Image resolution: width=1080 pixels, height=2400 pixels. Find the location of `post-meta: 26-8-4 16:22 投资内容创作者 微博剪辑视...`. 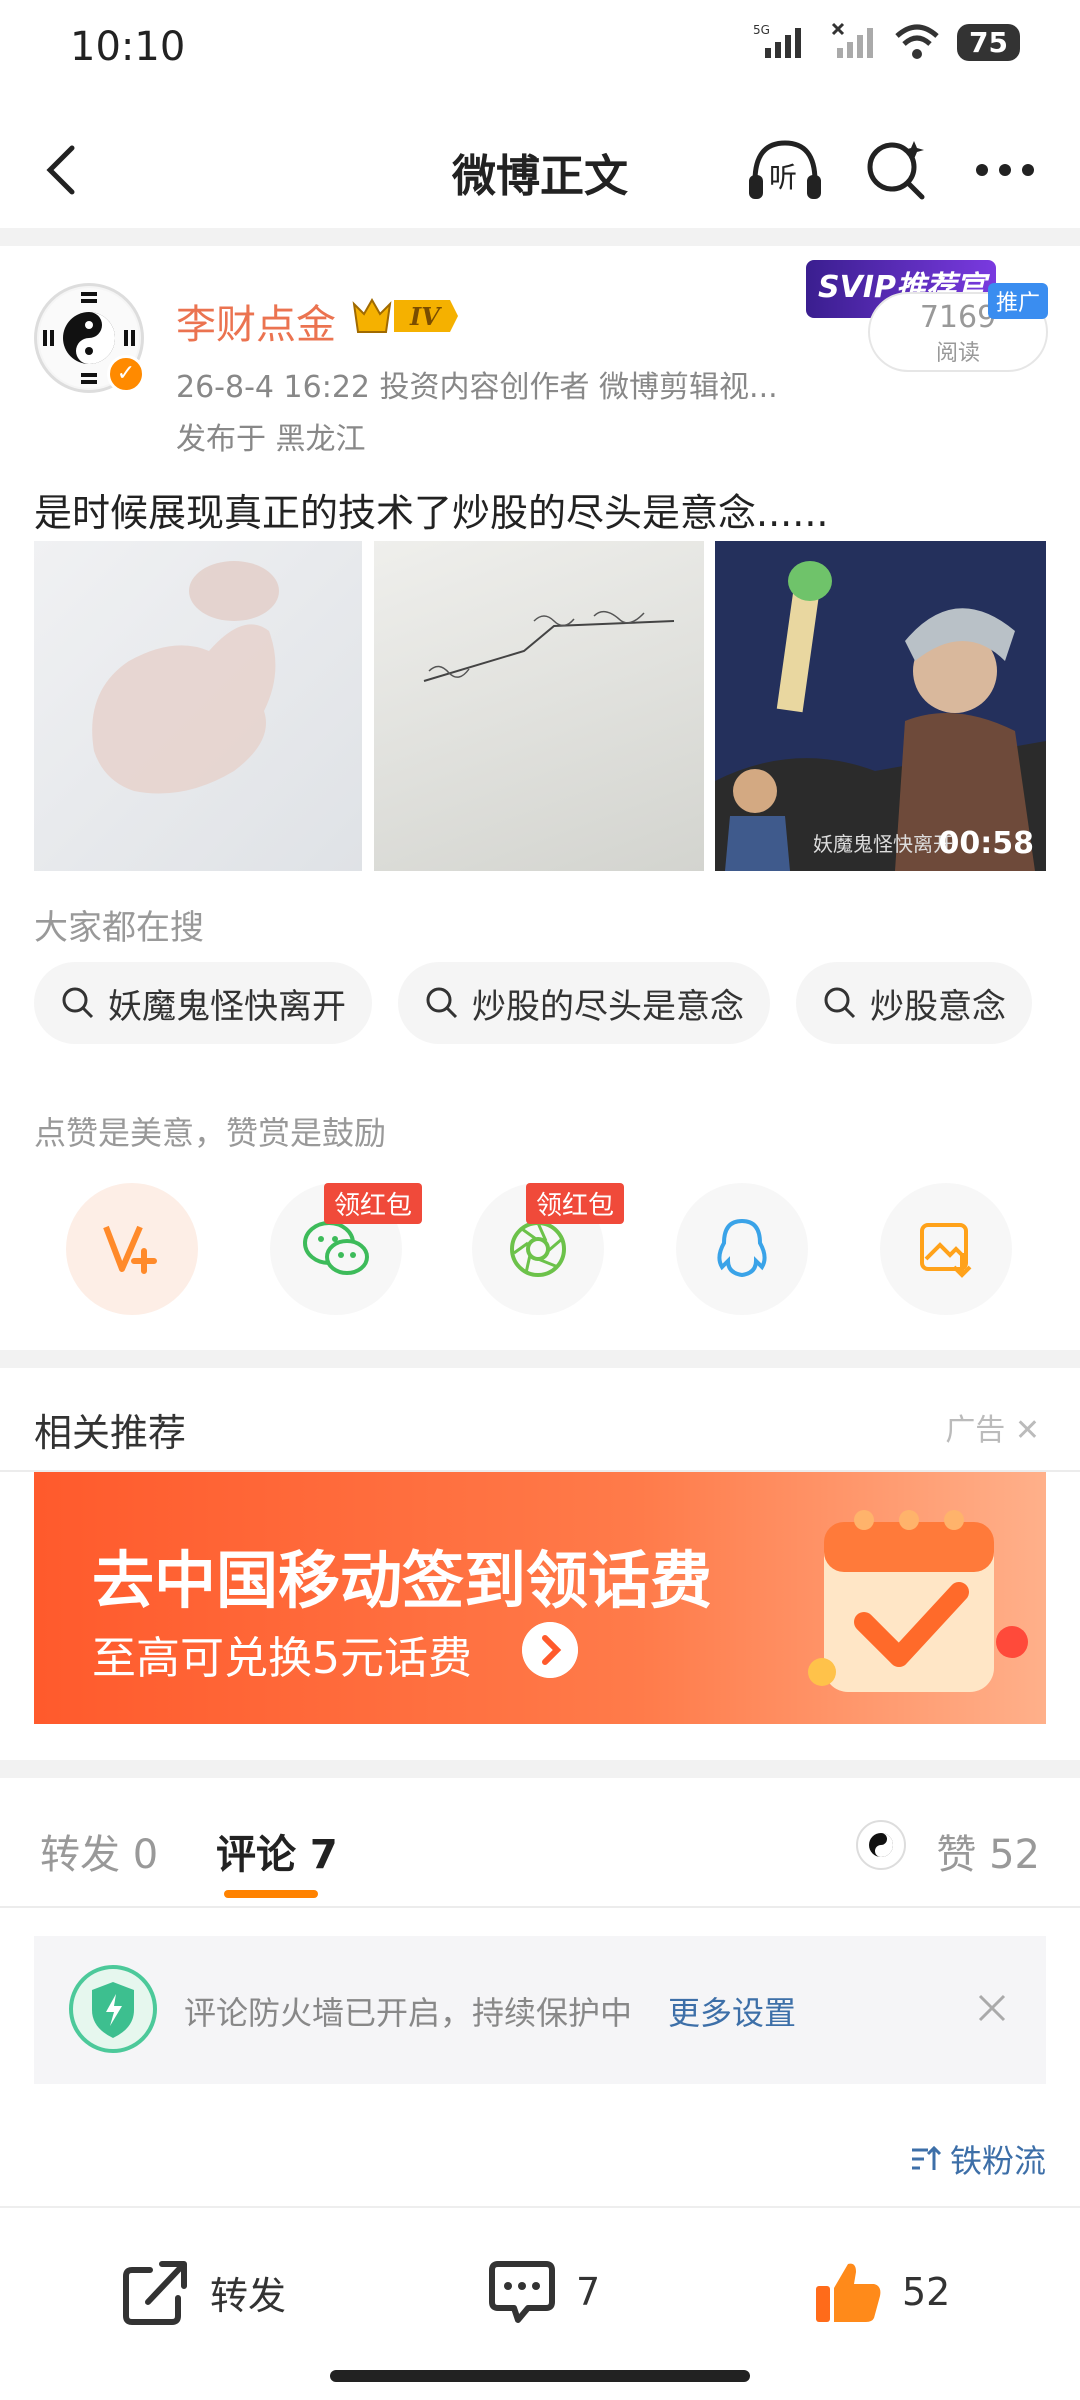

post-meta: 26-8-4 16:22 投资内容创作者 微博剪辑视... is located at coordinates (477, 387).